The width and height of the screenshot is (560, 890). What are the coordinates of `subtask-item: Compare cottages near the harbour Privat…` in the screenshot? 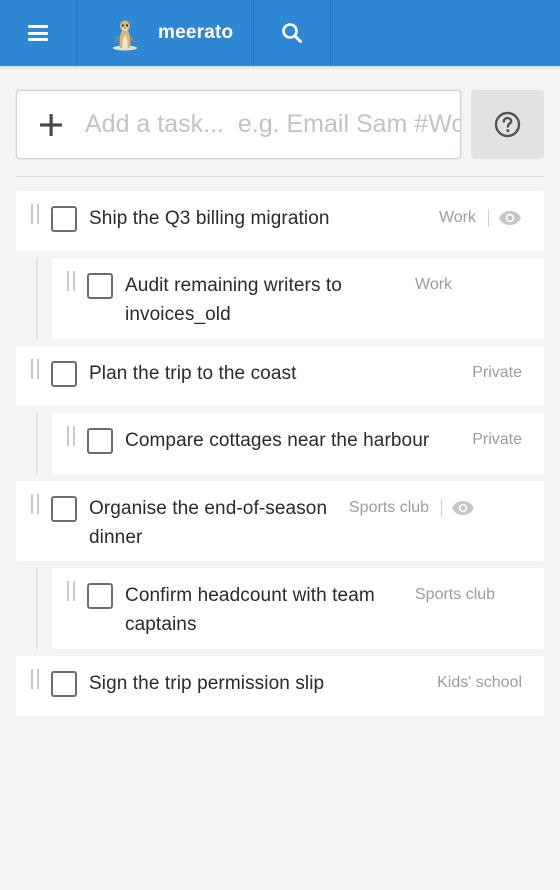 It's located at (298, 443).